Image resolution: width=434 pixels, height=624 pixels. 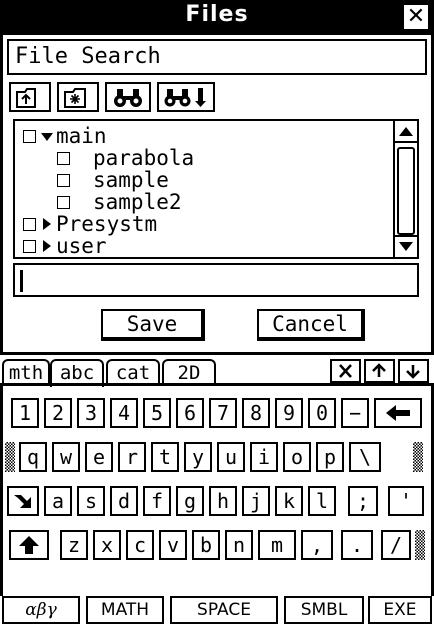 What do you see at coordinates (132, 457) in the screenshot?
I see `key-r: r` at bounding box center [132, 457].